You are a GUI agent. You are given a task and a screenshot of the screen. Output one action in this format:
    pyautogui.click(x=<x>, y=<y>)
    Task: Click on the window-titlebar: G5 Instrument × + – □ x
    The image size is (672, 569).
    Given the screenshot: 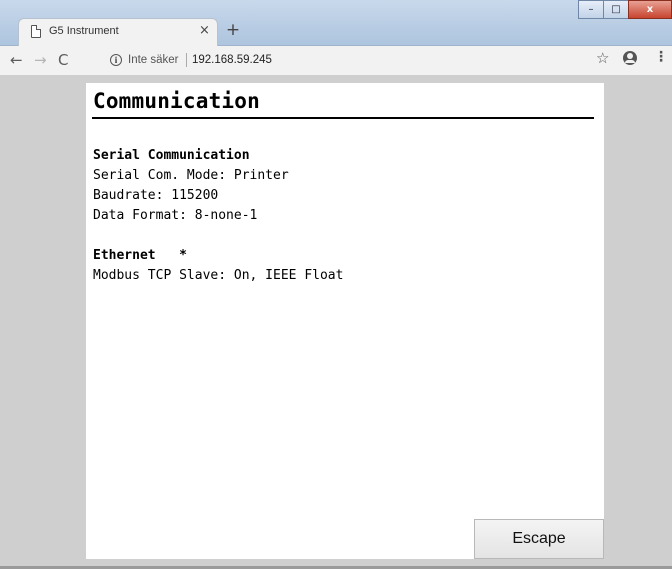 What is the action you would take?
    pyautogui.click(x=336, y=23)
    